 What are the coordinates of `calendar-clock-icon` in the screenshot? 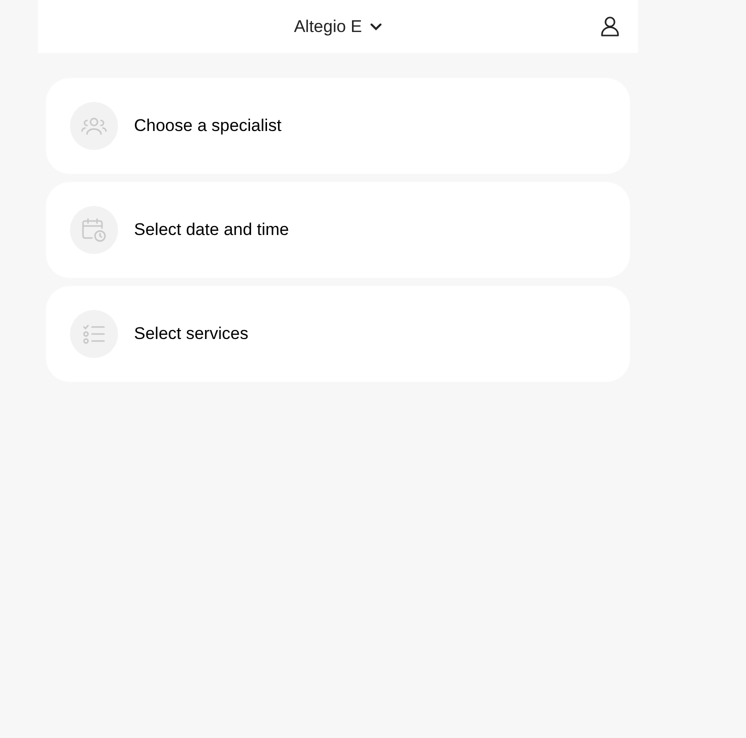 It's located at (94, 230).